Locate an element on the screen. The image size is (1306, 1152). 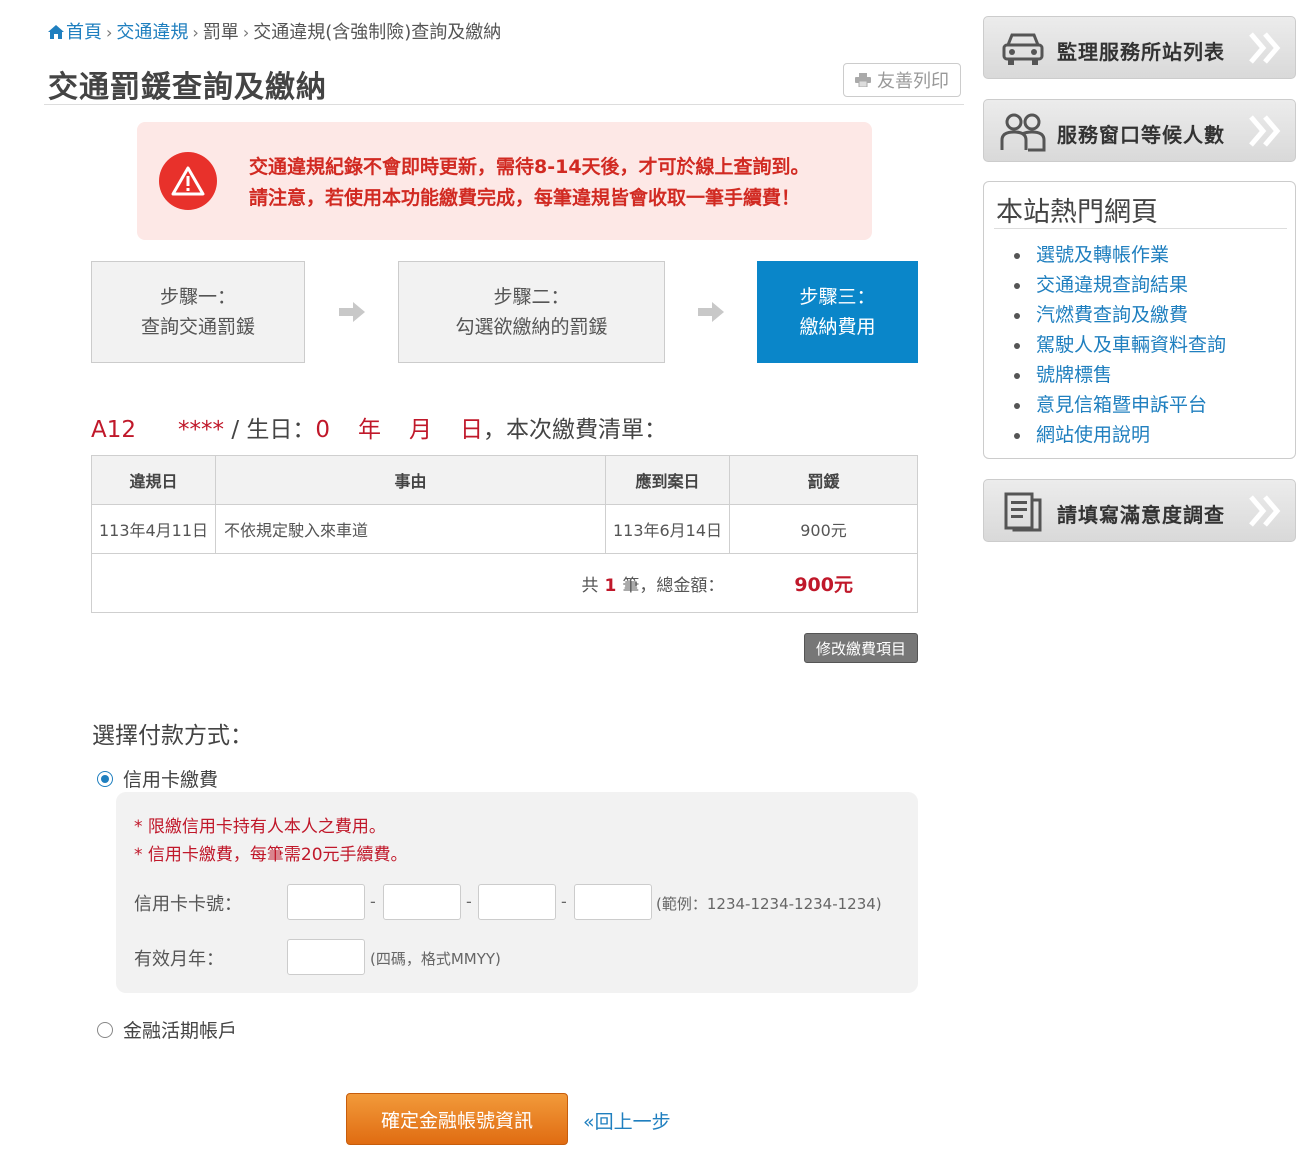
table-header-row: 違規日 事由 應到案日 罰鍰 is located at coordinates (504, 480).